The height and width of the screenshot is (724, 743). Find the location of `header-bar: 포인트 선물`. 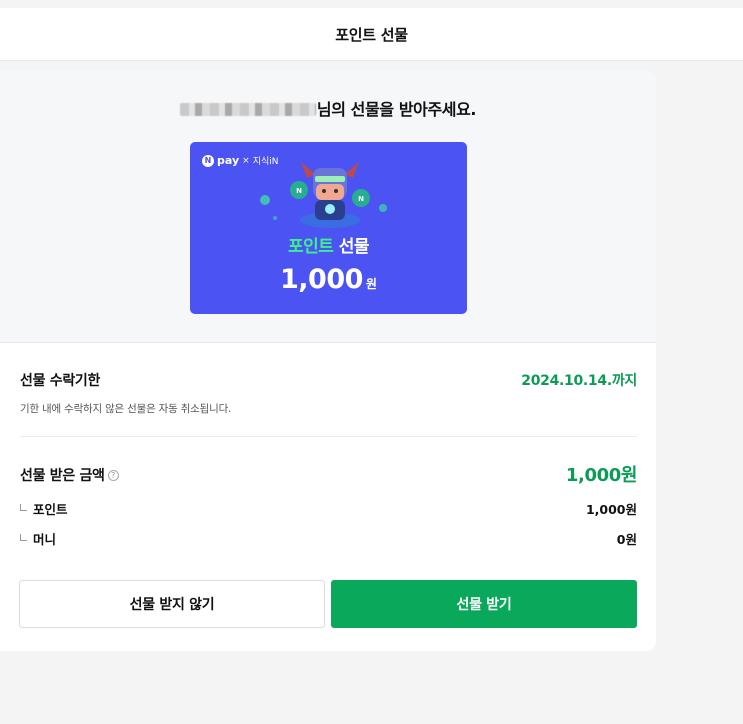

header-bar: 포인트 선물 is located at coordinates (371, 30).